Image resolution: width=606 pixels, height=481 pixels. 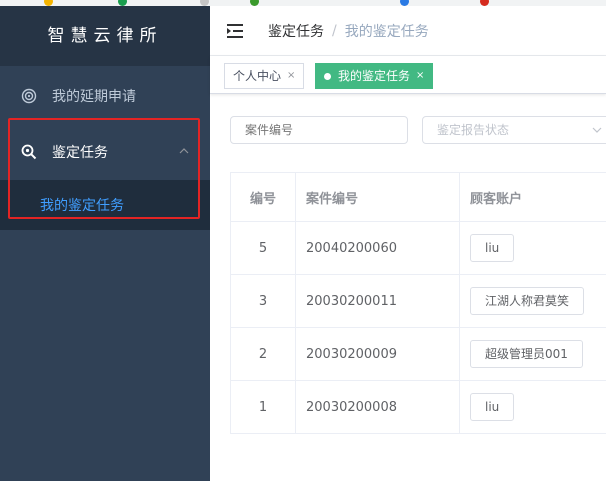 What do you see at coordinates (377, 248) in the screenshot?
I see `cell-case-number: 20040200060` at bounding box center [377, 248].